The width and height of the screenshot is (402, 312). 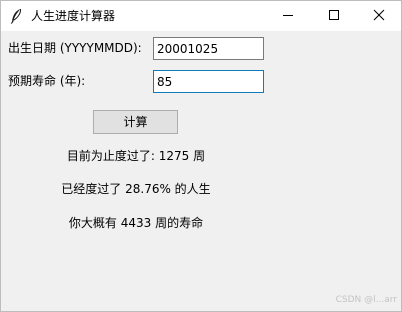 What do you see at coordinates (208, 81) in the screenshot?
I see `life-expectancy-input` at bounding box center [208, 81].